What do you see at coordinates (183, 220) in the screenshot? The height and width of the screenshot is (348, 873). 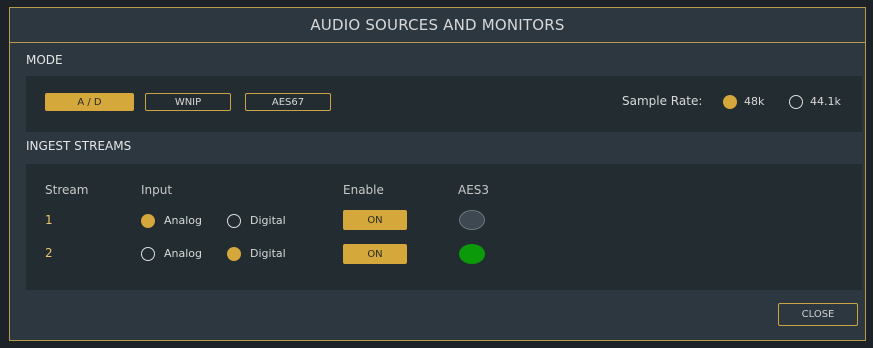 I see `stream-1-analog-label: Analog` at bounding box center [183, 220].